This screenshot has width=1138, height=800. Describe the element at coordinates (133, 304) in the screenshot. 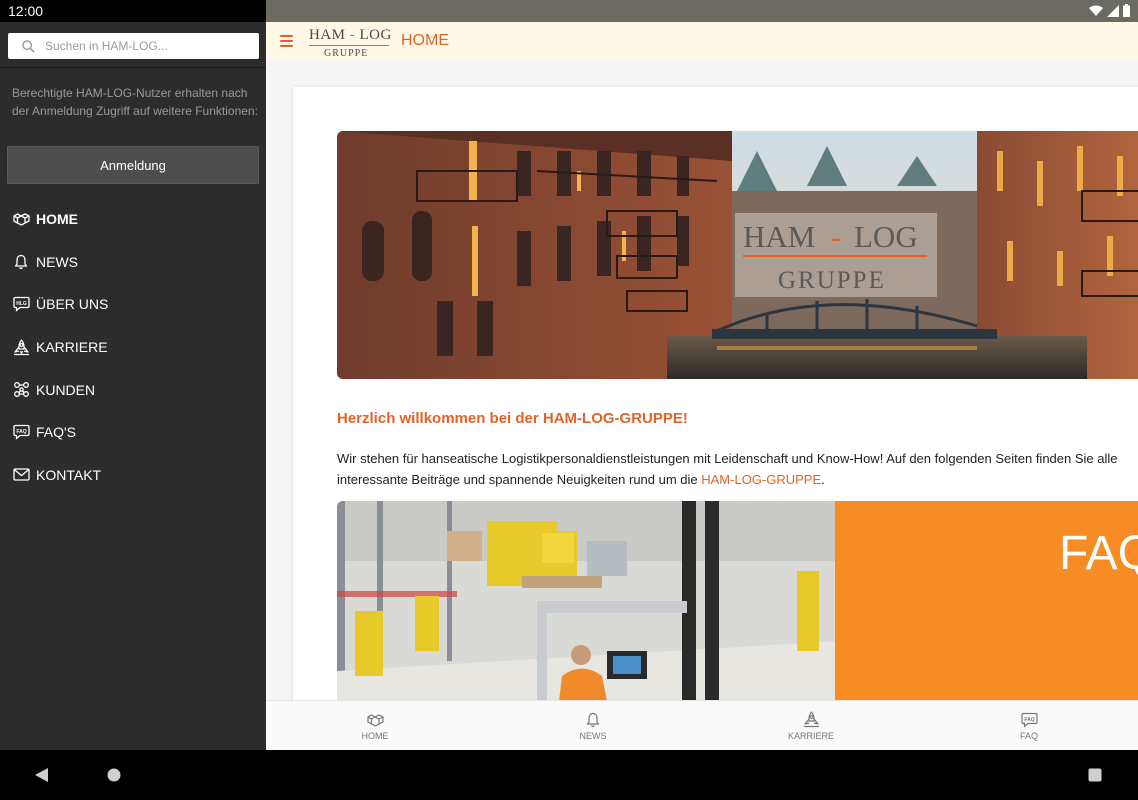

I see `drawer-item-ueber-uns: HLG ÜBER UNS` at that location.